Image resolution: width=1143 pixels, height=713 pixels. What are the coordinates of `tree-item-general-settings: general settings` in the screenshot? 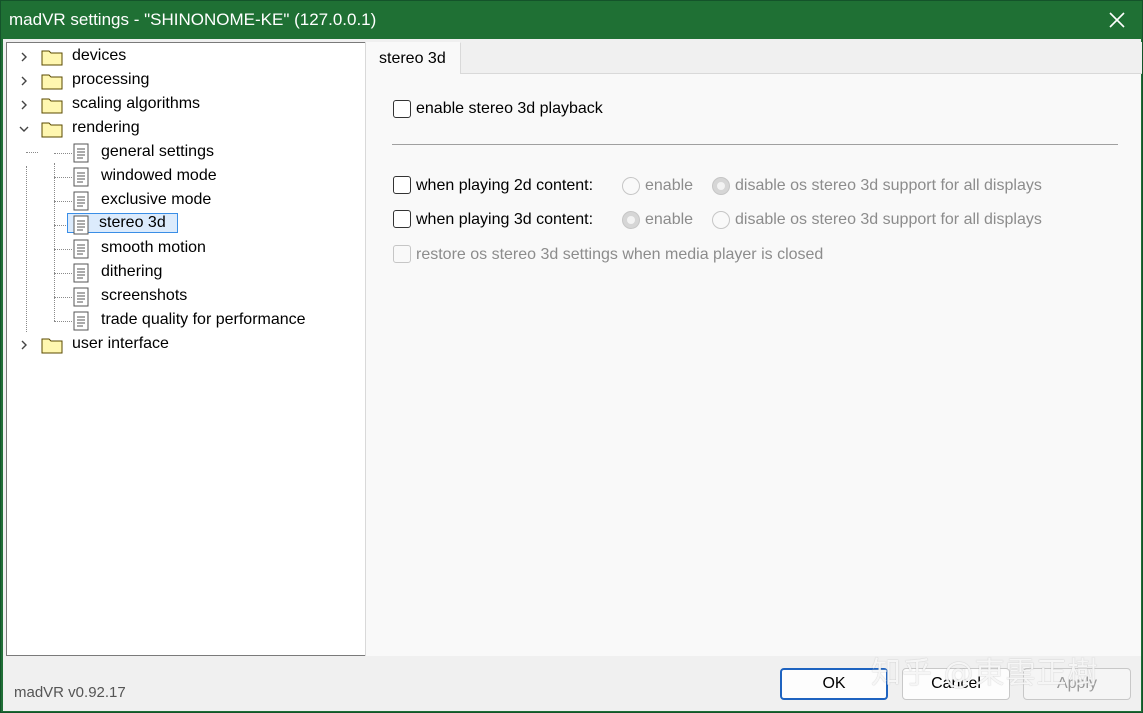 It's located at (157, 152).